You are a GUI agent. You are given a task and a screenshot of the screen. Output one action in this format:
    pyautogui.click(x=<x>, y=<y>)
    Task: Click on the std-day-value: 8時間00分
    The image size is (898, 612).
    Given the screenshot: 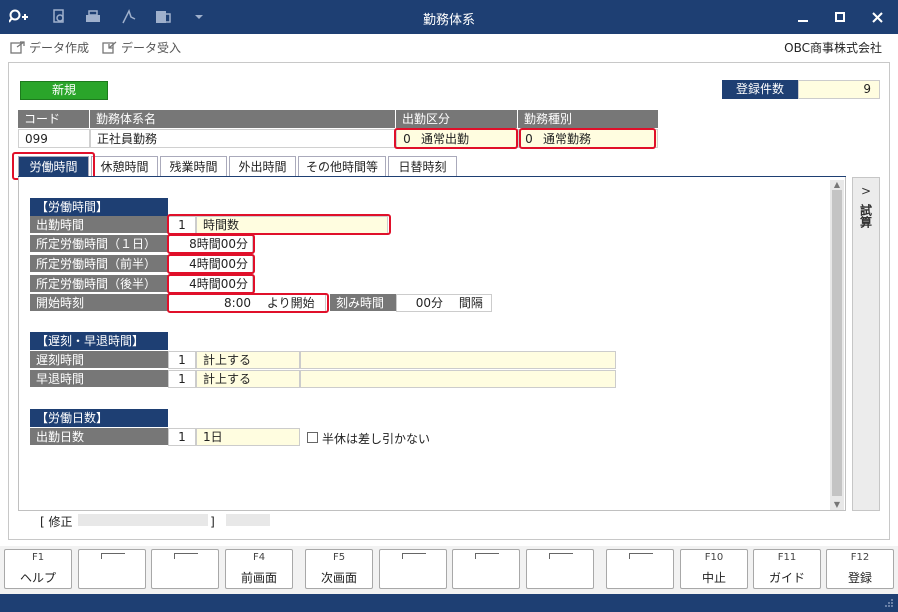 What is the action you would take?
    pyautogui.click(x=210, y=244)
    